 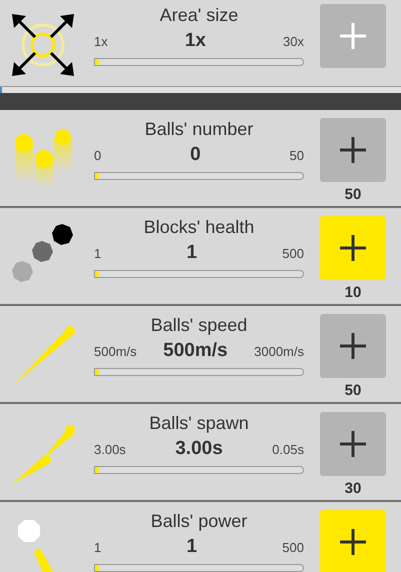 What do you see at coordinates (288, 449) in the screenshot?
I see `max-value: 0.05s` at bounding box center [288, 449].